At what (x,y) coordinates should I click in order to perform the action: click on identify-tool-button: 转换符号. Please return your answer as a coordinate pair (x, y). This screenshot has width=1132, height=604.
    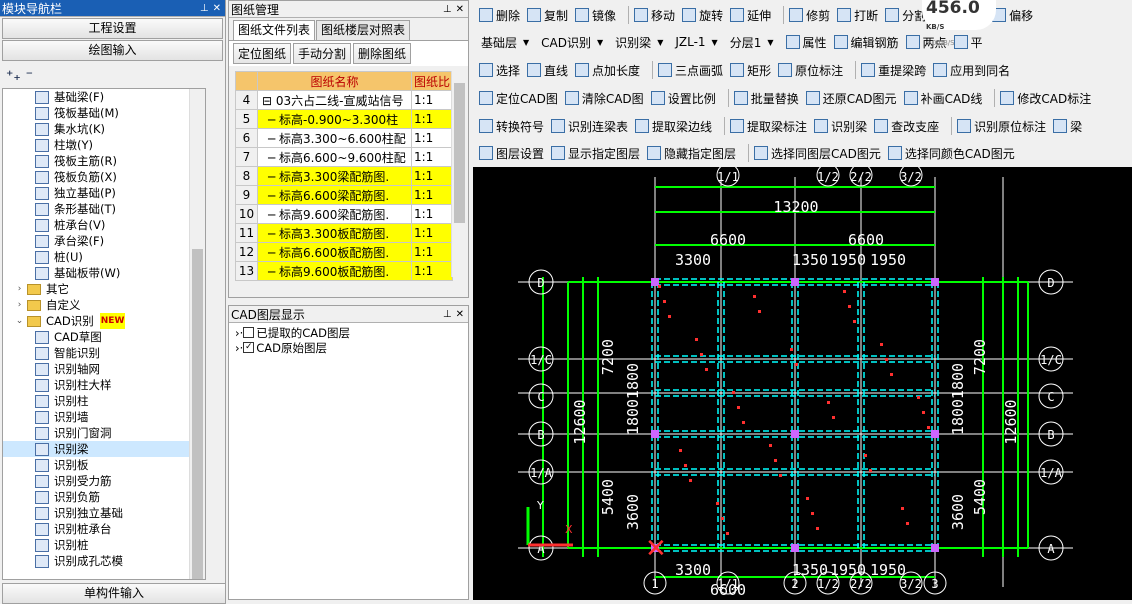
    Looking at the image, I should click on (511, 126).